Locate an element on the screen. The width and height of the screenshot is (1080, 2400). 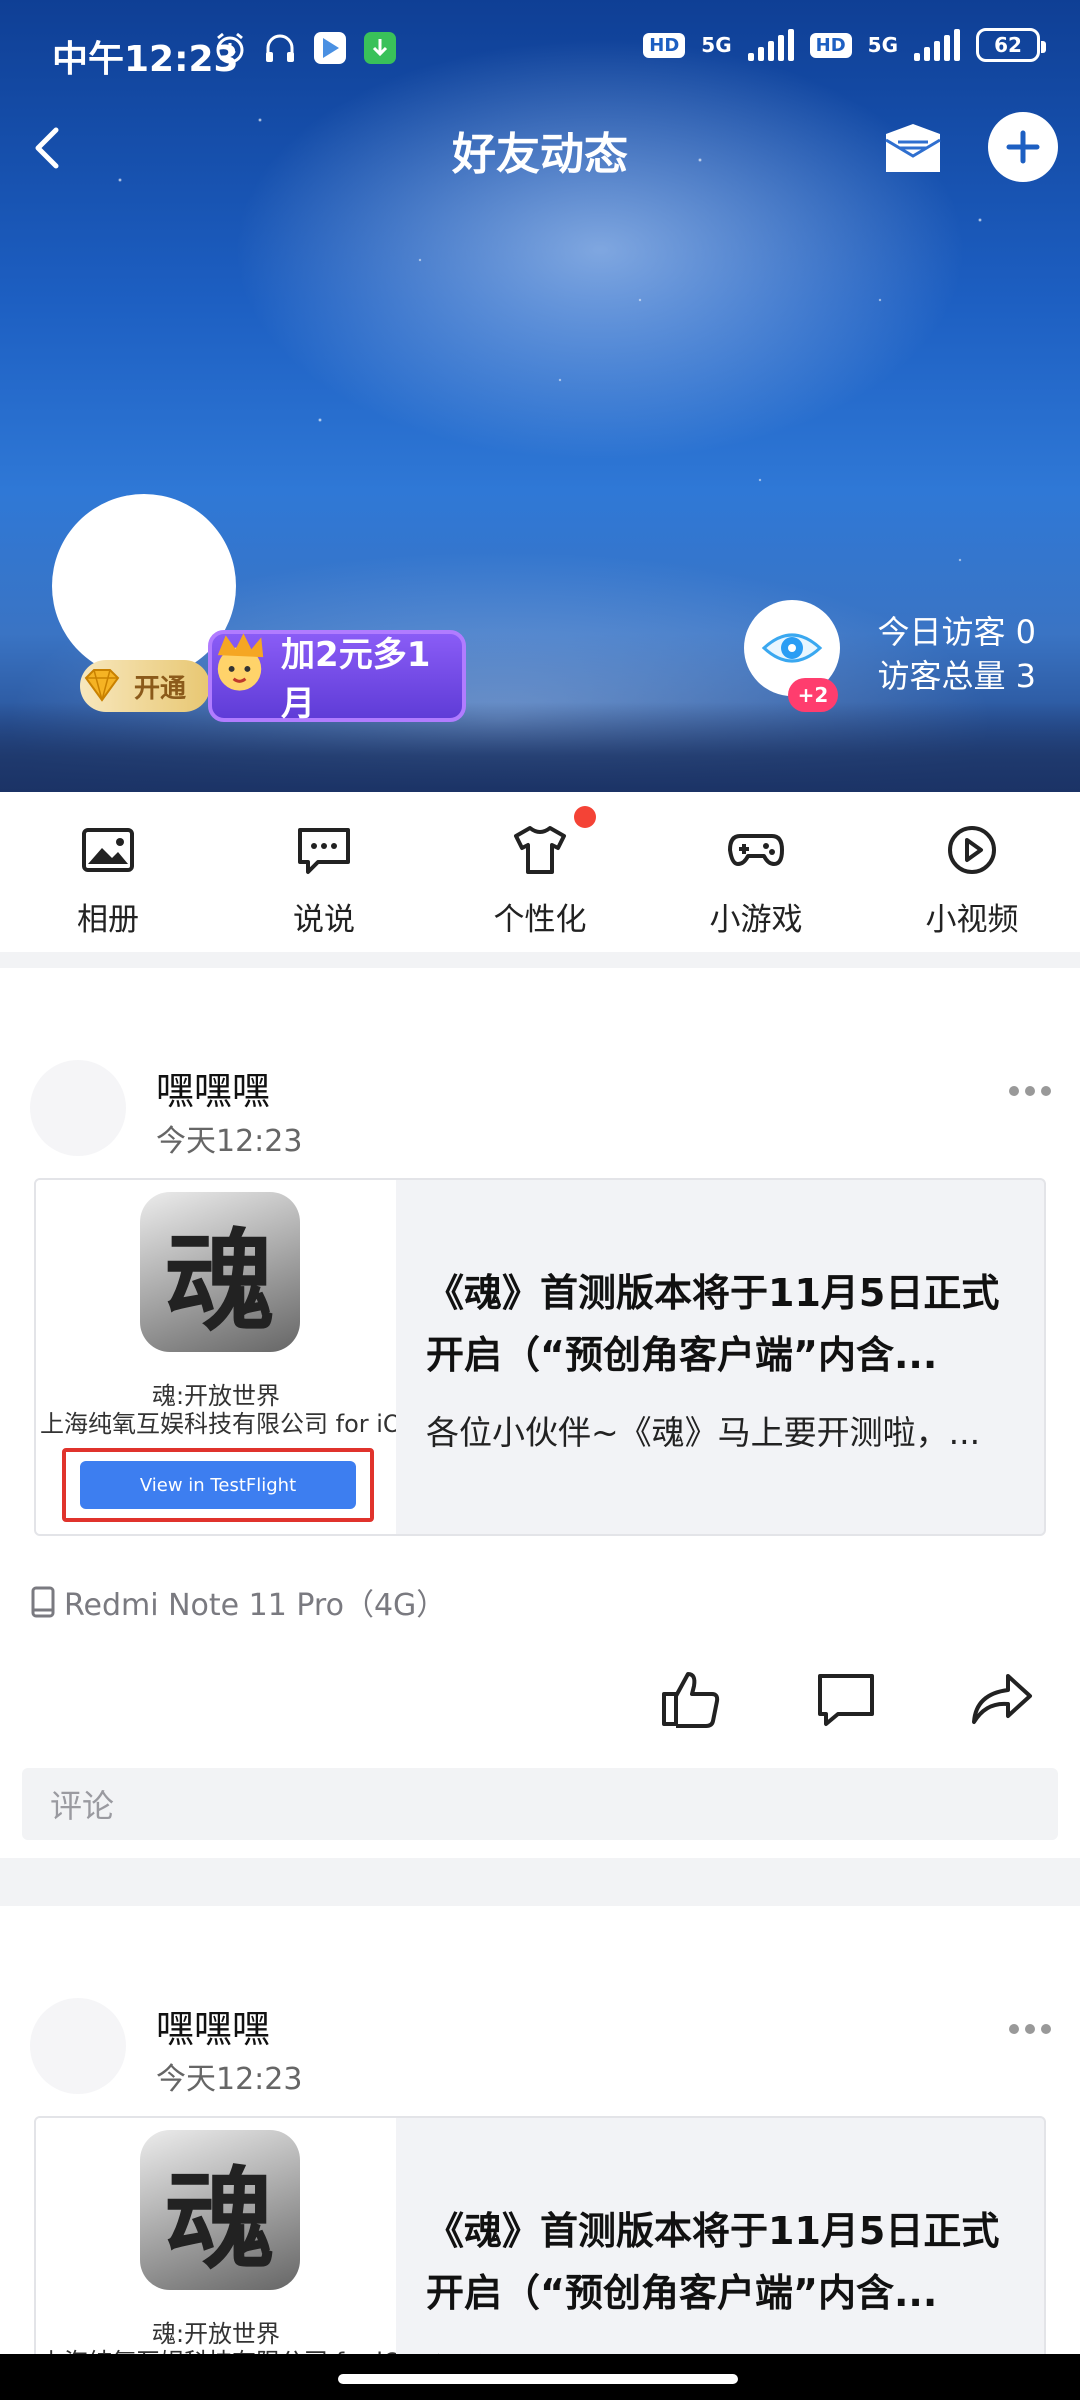
status-notification-icons is located at coordinates (305, 48).